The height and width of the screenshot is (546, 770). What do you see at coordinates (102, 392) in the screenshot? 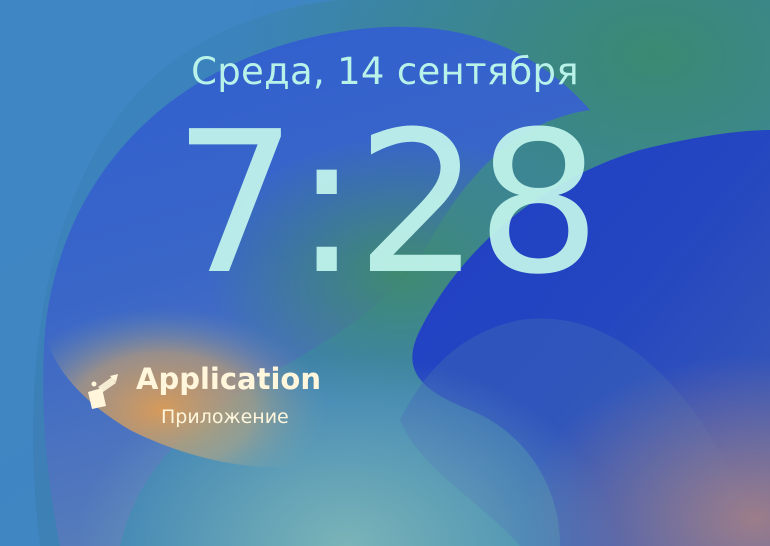
I see `app-install-icon` at bounding box center [102, 392].